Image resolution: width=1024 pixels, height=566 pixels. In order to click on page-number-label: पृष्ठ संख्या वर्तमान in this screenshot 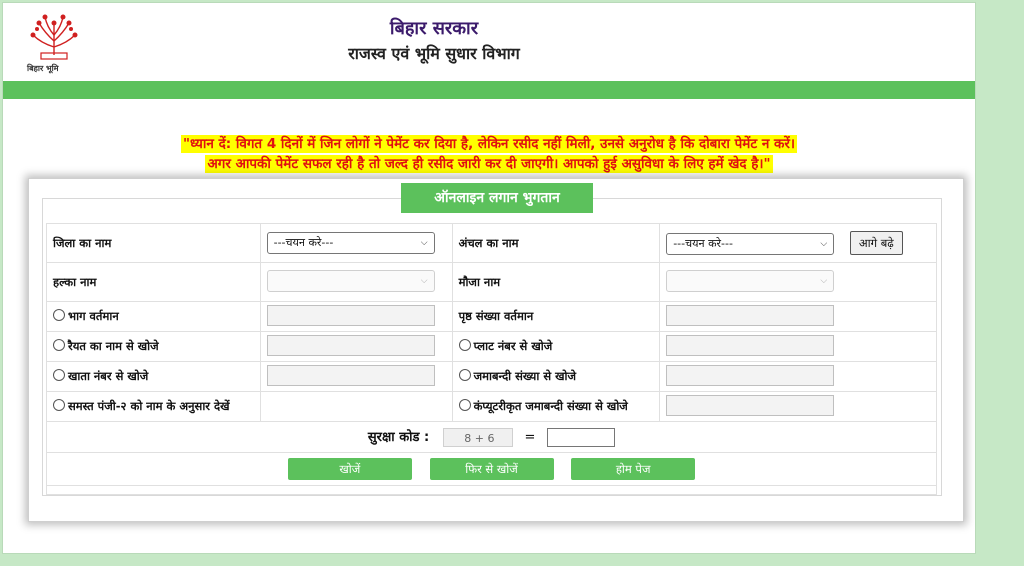, I will do `click(496, 316)`.